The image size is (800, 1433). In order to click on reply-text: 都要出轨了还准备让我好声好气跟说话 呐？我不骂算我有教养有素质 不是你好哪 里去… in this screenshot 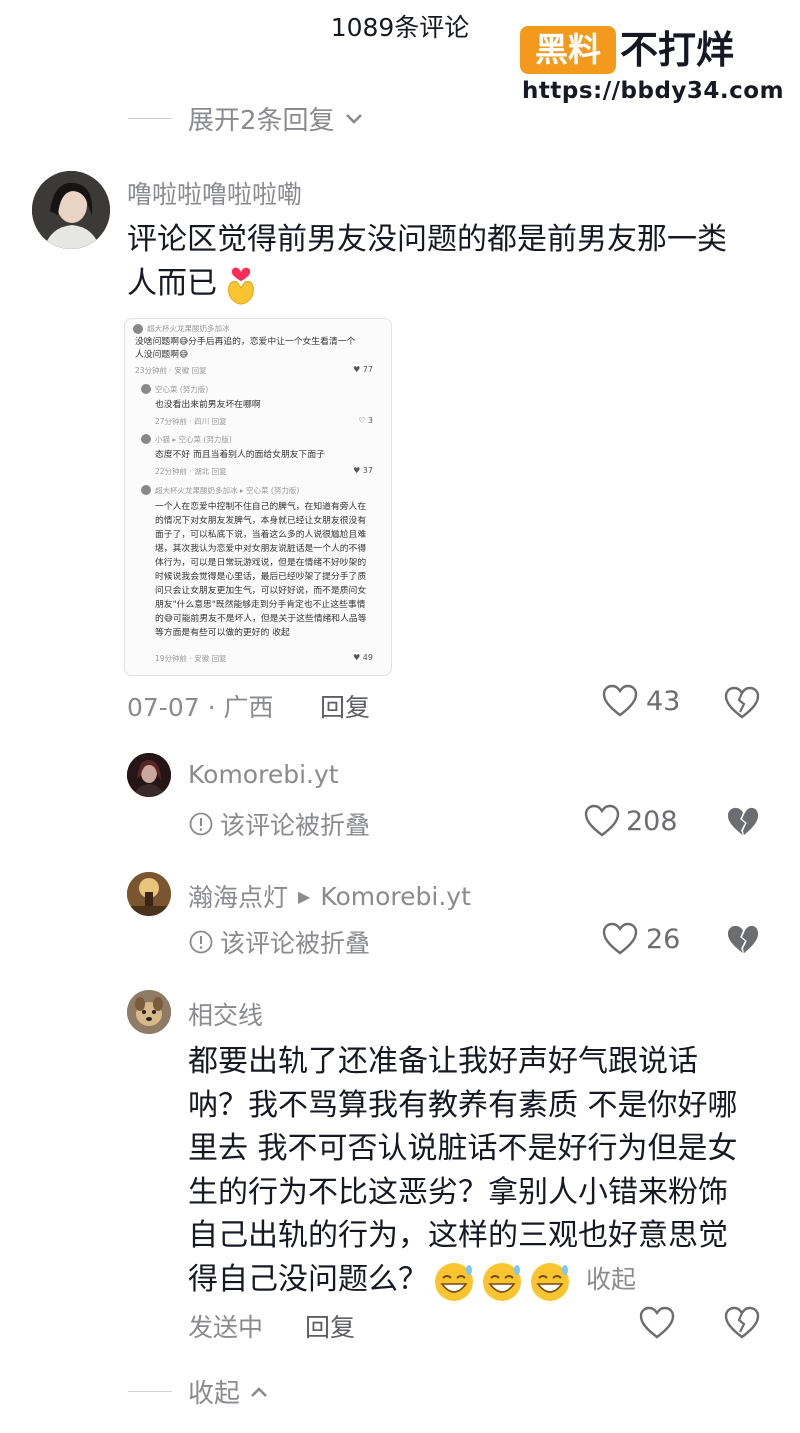, I will do `click(488, 1171)`.